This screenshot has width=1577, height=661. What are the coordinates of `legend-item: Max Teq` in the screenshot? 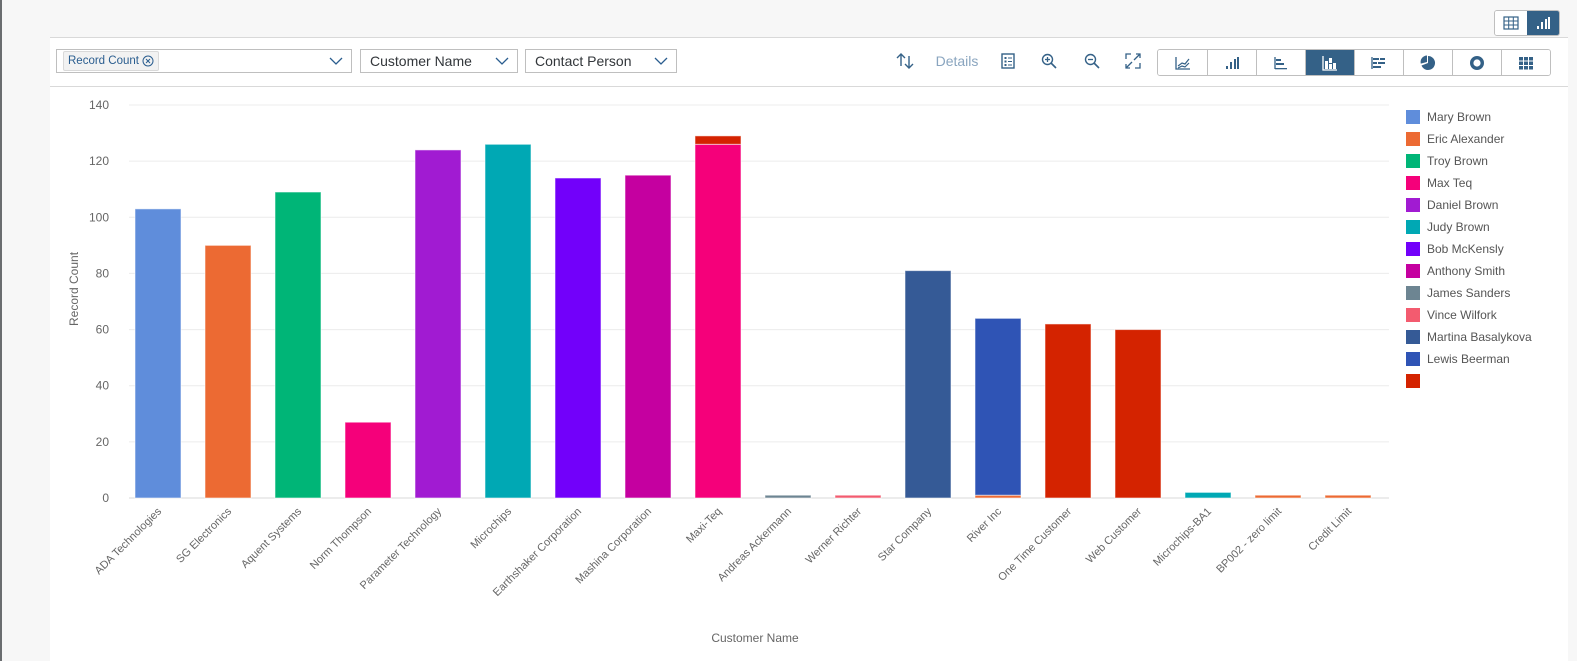 It's located at (1469, 183).